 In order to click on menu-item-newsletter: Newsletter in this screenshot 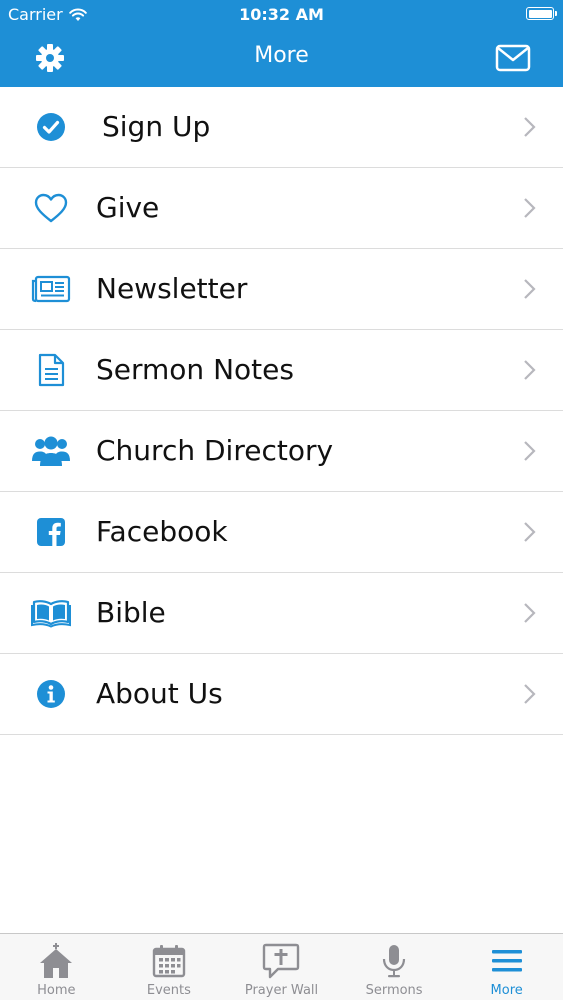, I will do `click(281, 289)`.